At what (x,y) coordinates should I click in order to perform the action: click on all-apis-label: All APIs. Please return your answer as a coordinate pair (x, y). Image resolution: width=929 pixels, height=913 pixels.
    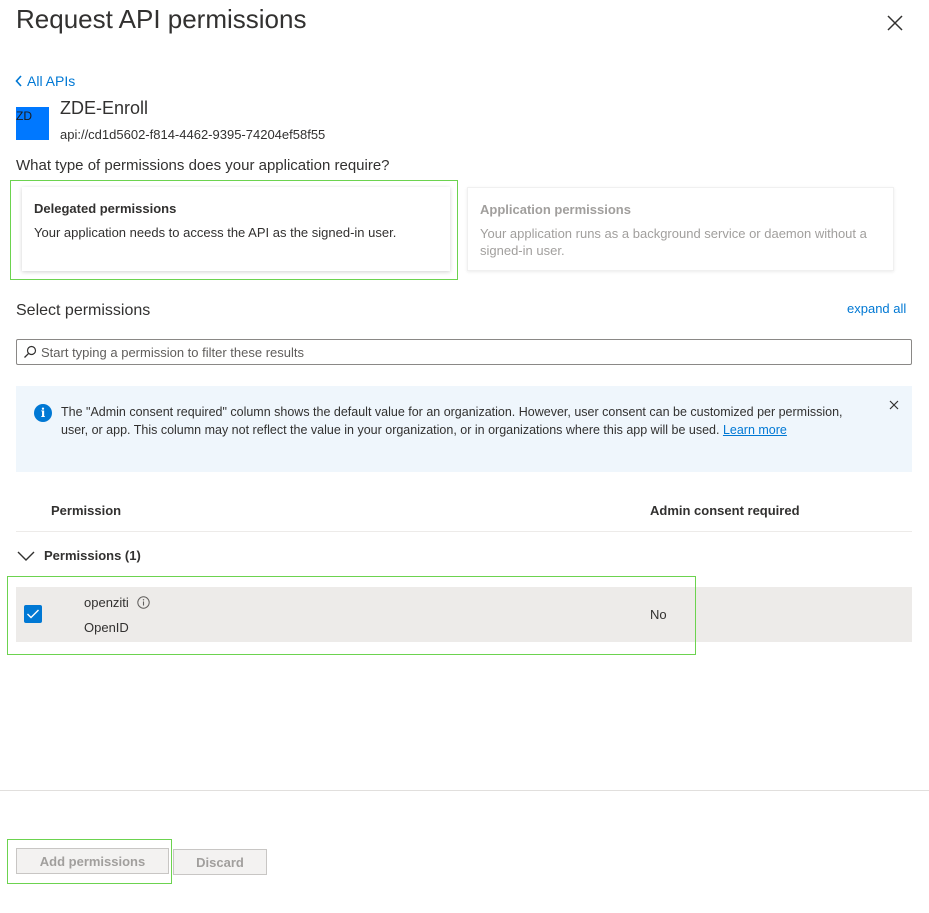
    Looking at the image, I should click on (51, 81).